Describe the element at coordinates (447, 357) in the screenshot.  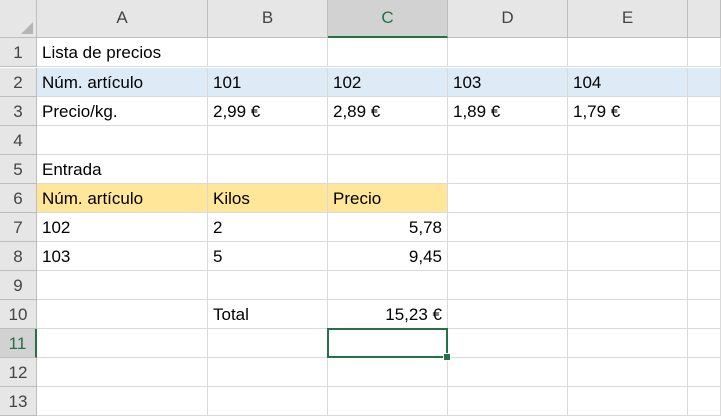
I see `fill-handle` at that location.